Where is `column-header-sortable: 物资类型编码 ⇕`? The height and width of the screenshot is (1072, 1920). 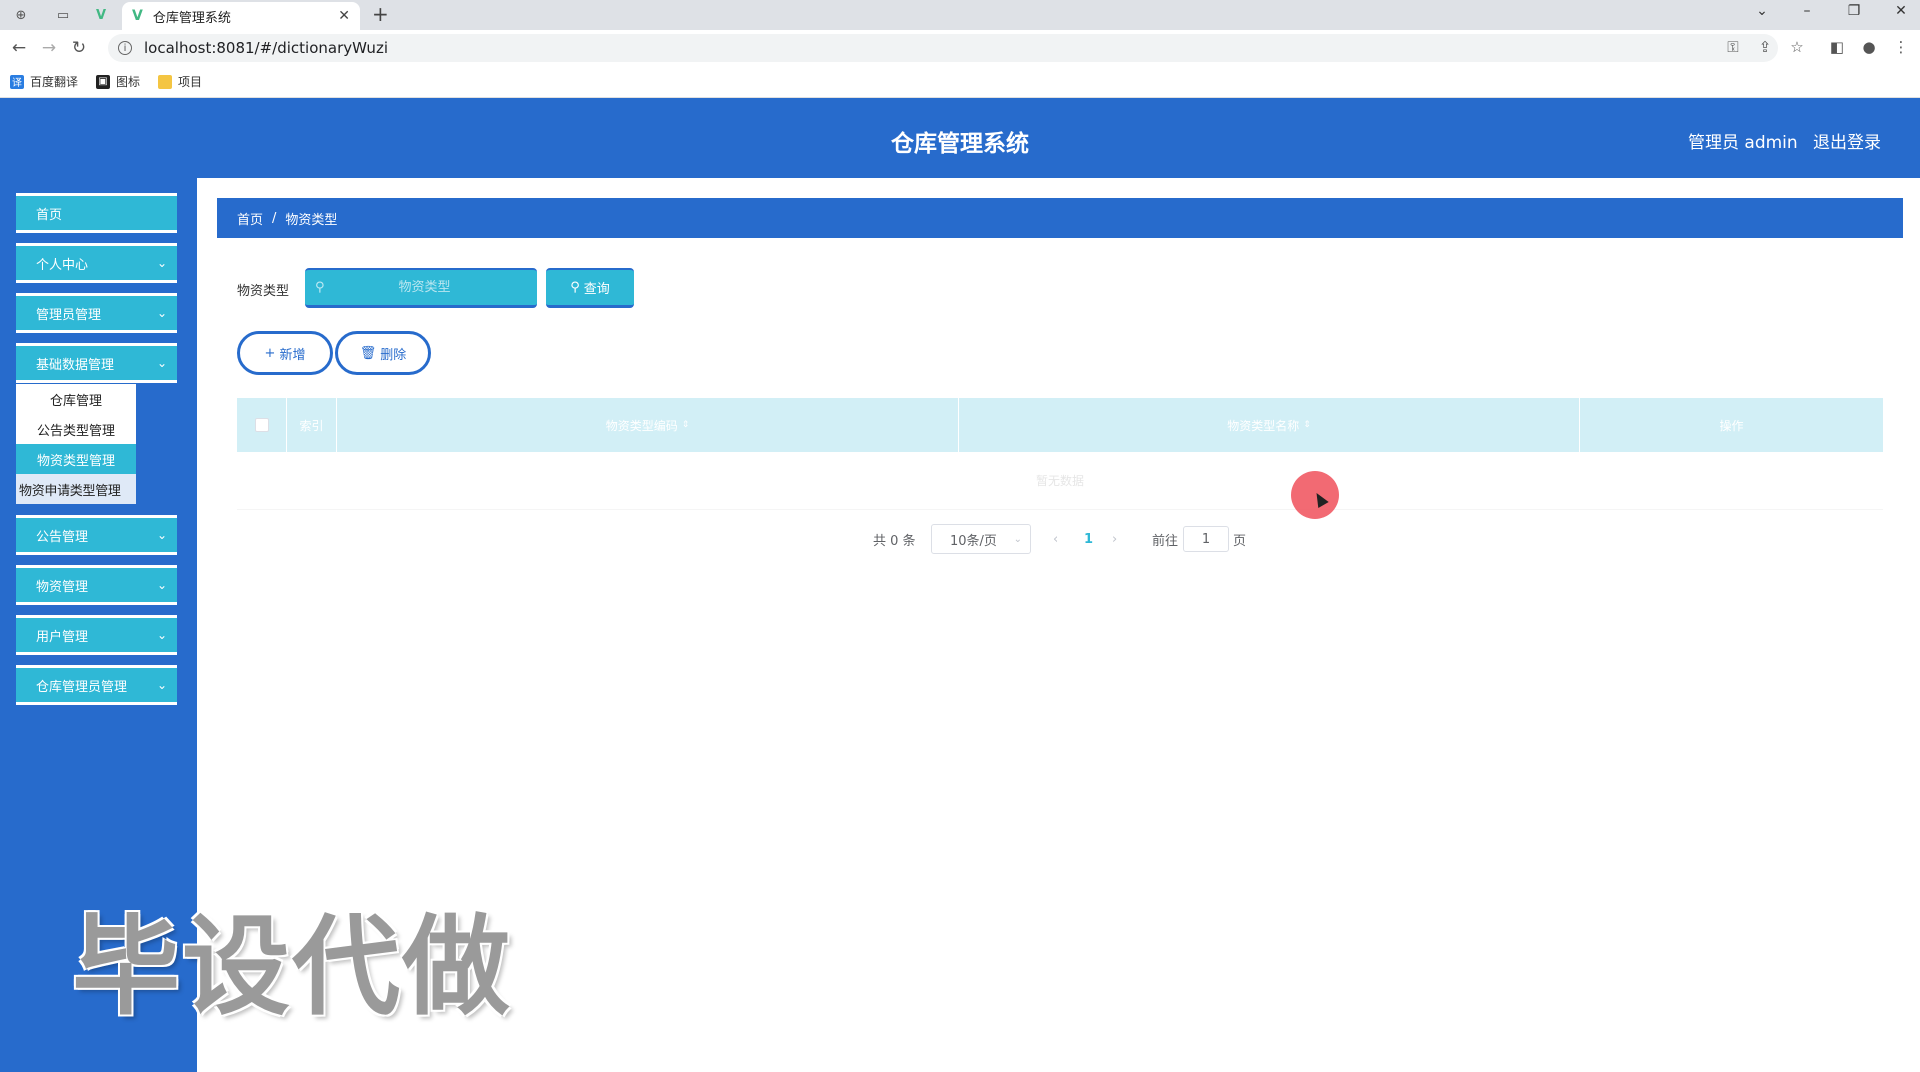
column-header-sortable: 物资类型编码 ⇕ is located at coordinates (648, 425).